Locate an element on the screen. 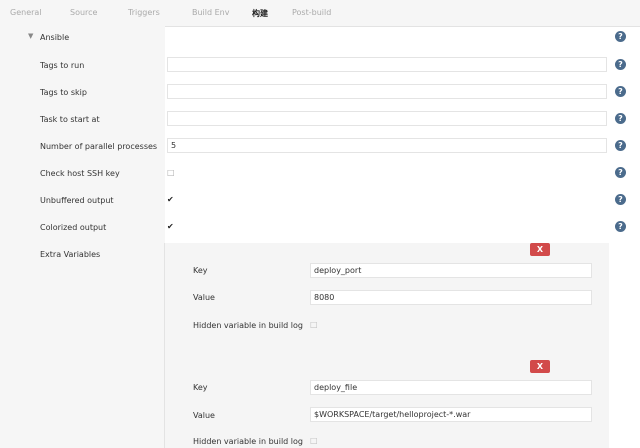 This screenshot has width=640, height=448. unbuffered-output-label: Unbuffered output is located at coordinates (77, 200).